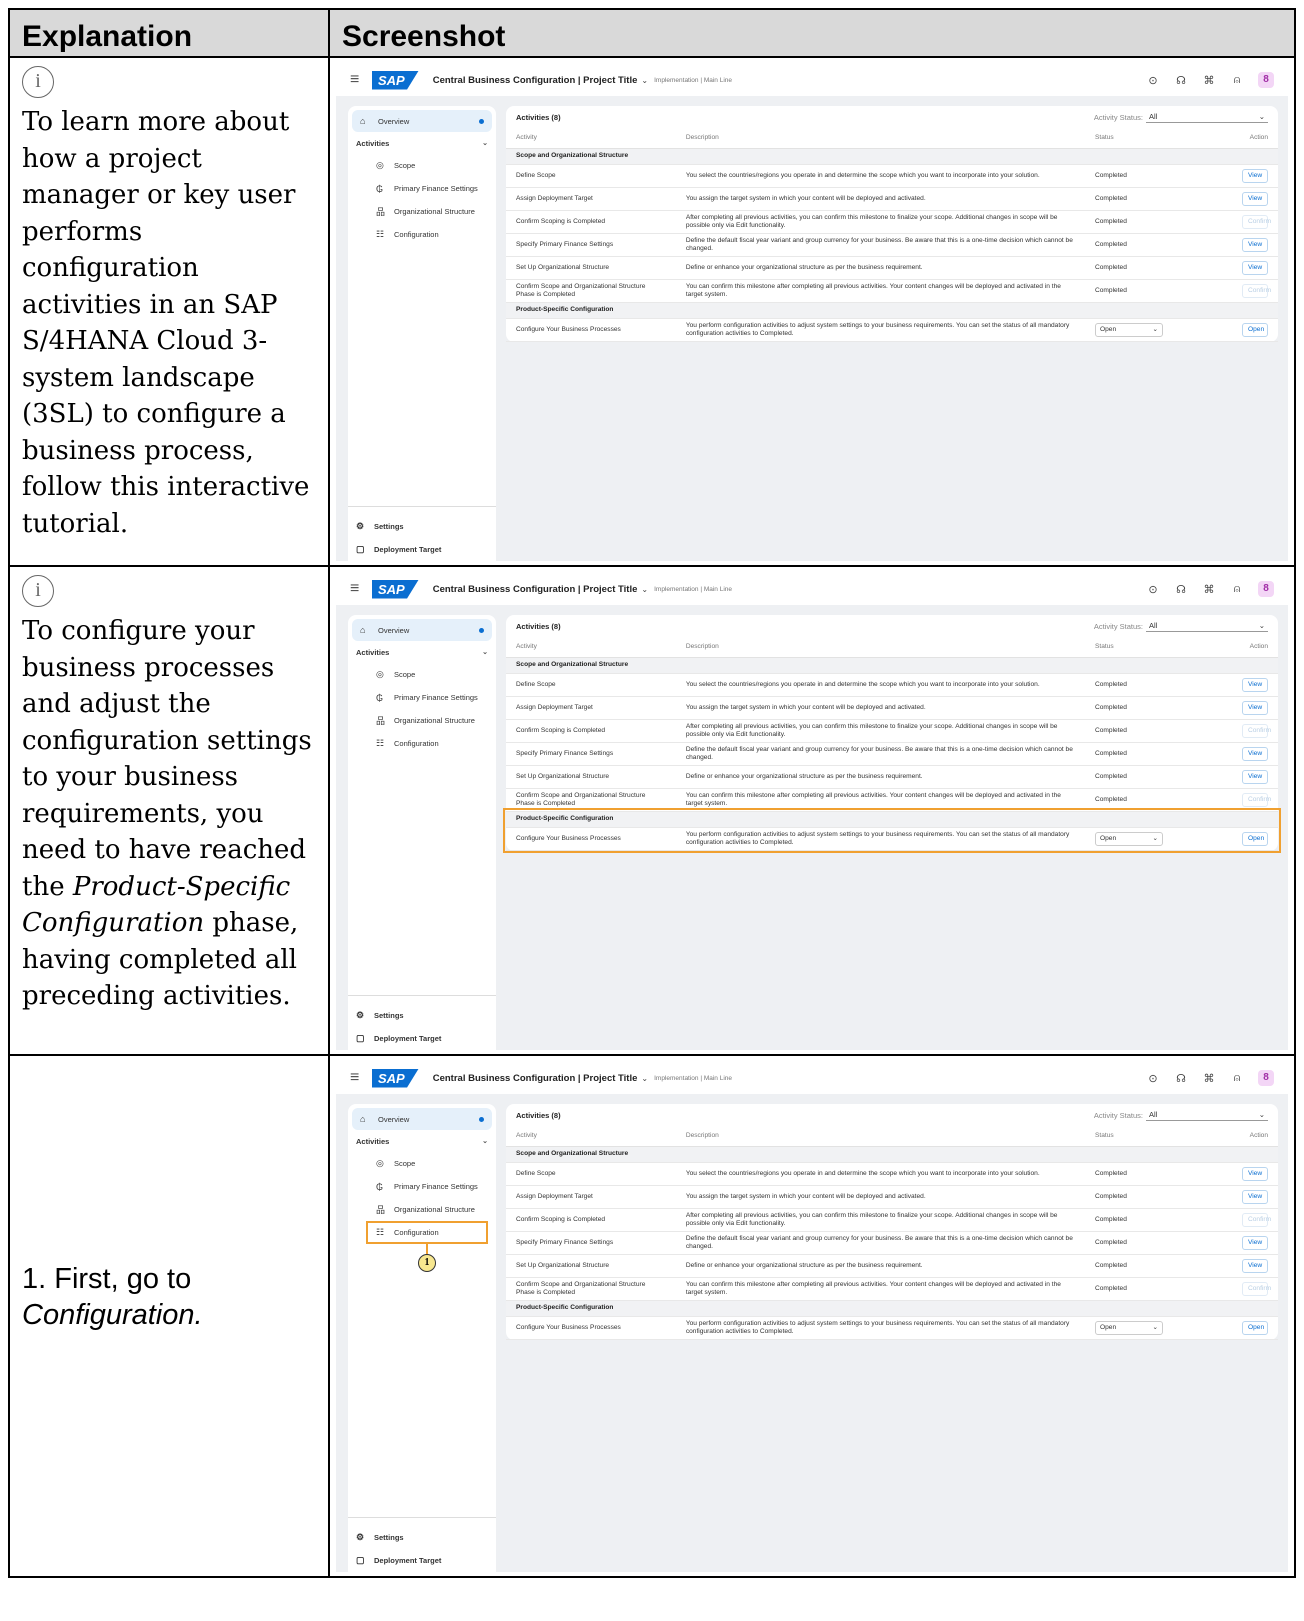 This screenshot has width=1304, height=1621. Describe the element at coordinates (892, 665) in the screenshot. I see `group-row: Scope and Organizational Structure` at that location.